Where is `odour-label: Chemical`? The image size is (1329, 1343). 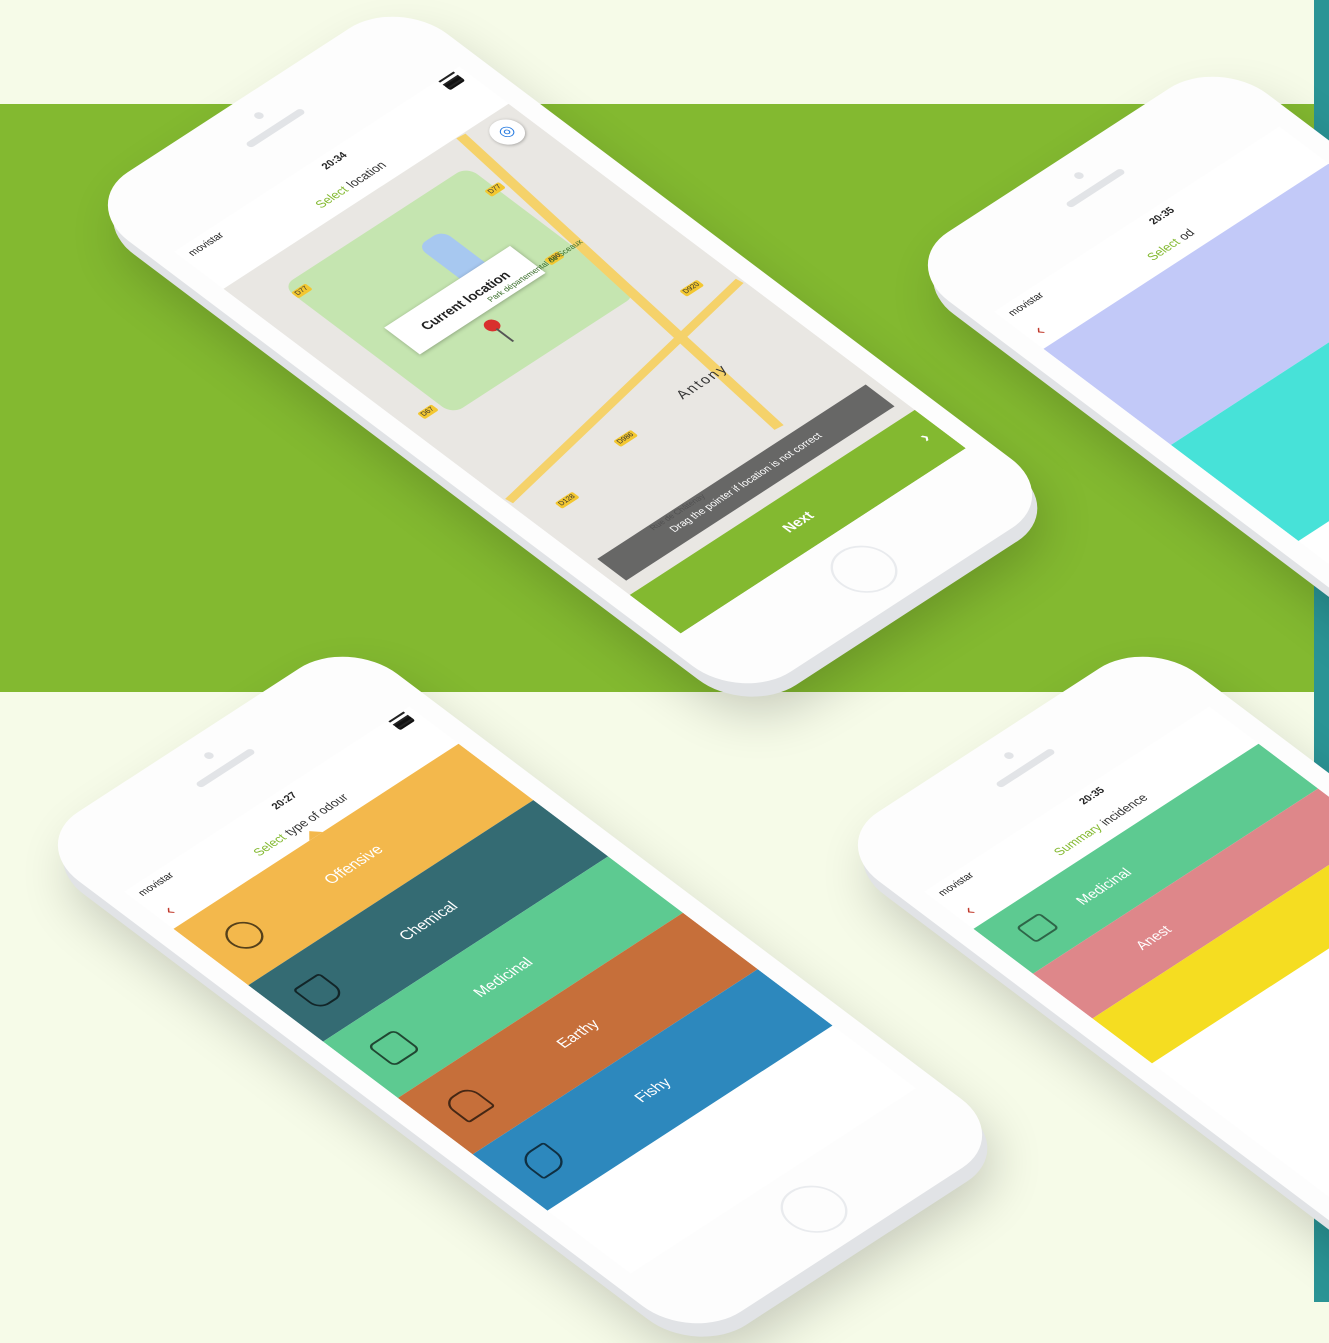
odour-label: Chemical is located at coordinates (428, 921).